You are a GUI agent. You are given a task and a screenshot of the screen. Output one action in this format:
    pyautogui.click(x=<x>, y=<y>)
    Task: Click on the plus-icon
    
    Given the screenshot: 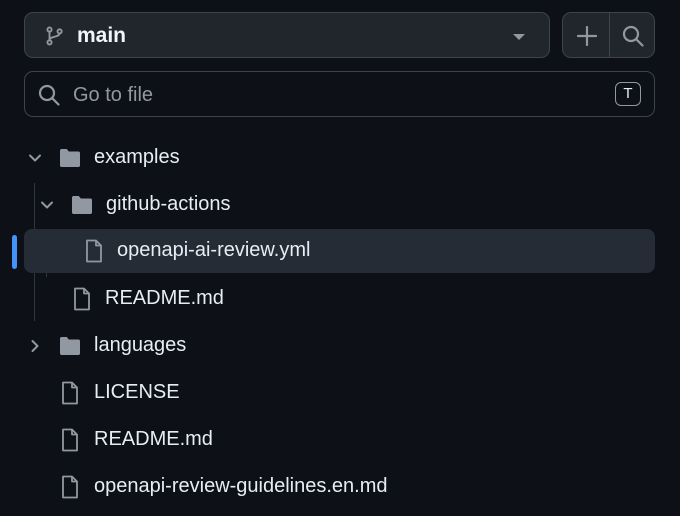 What is the action you would take?
    pyautogui.click(x=587, y=36)
    